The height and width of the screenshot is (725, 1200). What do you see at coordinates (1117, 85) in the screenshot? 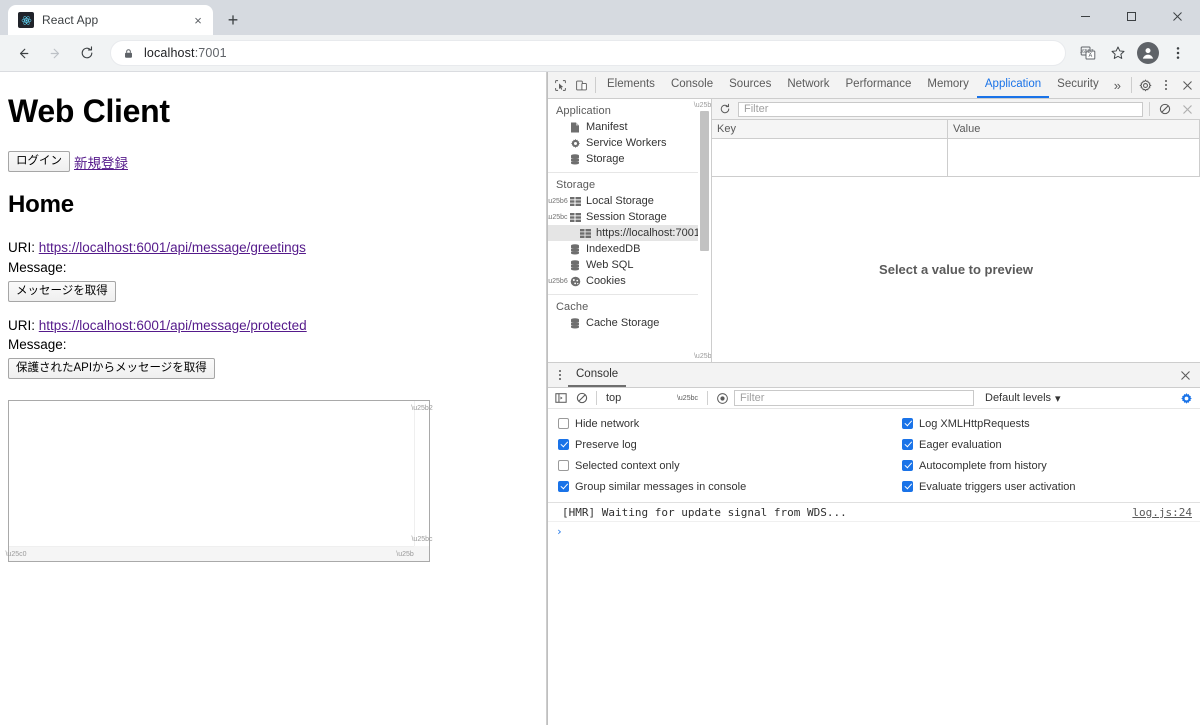
I see `devtools-tab-overflow-icon: »` at bounding box center [1117, 85].